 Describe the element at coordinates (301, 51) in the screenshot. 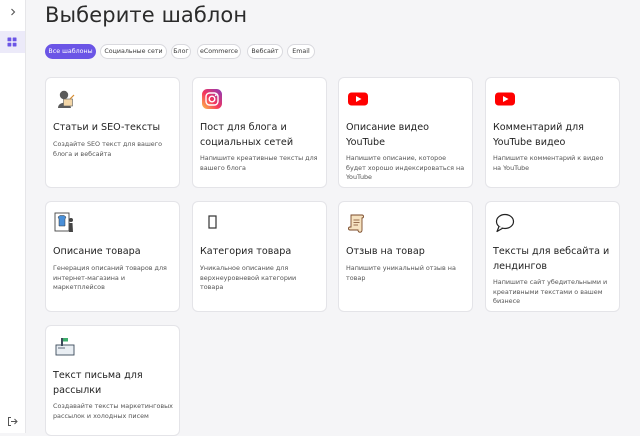

I see `filter-chip-email: Email` at that location.